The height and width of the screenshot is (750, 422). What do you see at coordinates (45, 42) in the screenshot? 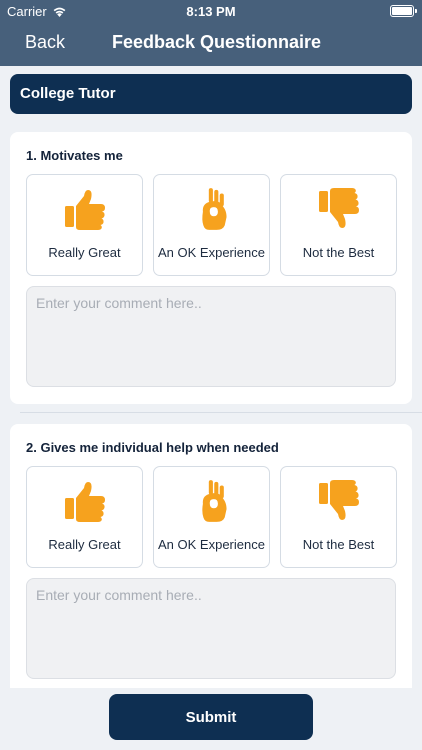
I see `back-button: Back` at bounding box center [45, 42].